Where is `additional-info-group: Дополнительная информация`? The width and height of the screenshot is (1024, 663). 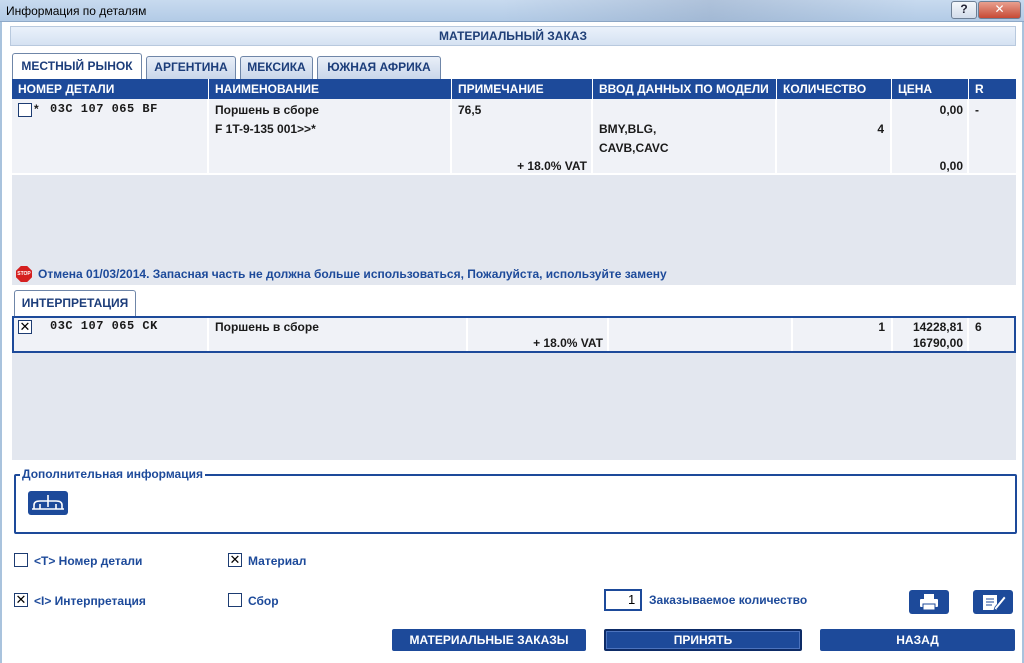
additional-info-group: Дополнительная информация is located at coordinates (515, 500).